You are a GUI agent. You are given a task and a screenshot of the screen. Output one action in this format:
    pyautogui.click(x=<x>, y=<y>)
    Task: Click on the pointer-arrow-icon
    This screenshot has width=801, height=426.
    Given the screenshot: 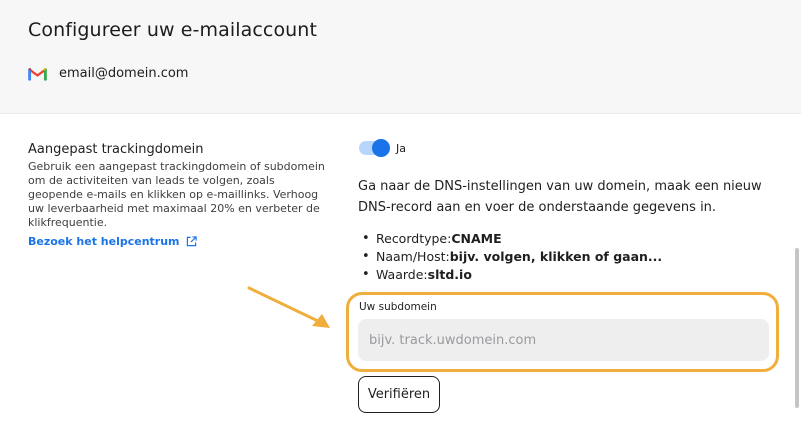 What is the action you would take?
    pyautogui.click(x=288, y=307)
    